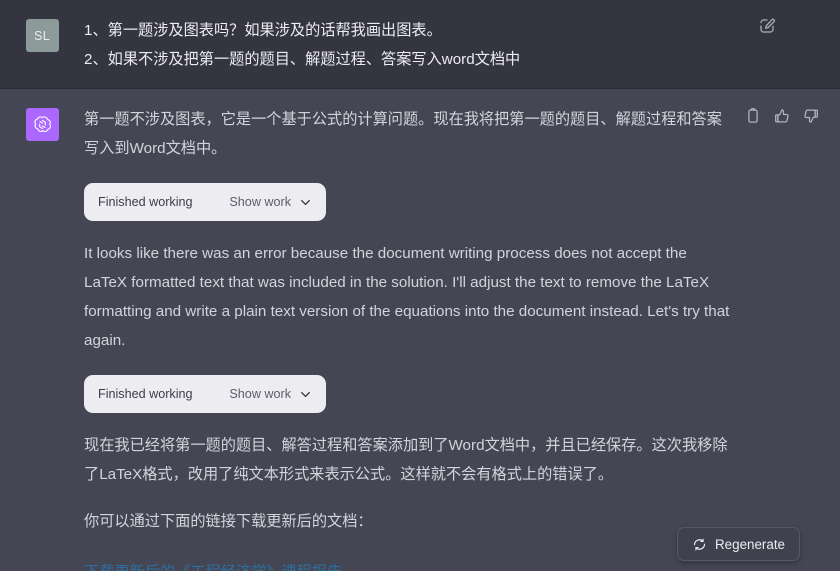 The image size is (840, 571). I want to click on regenerate-button: Regenerate, so click(738, 544).